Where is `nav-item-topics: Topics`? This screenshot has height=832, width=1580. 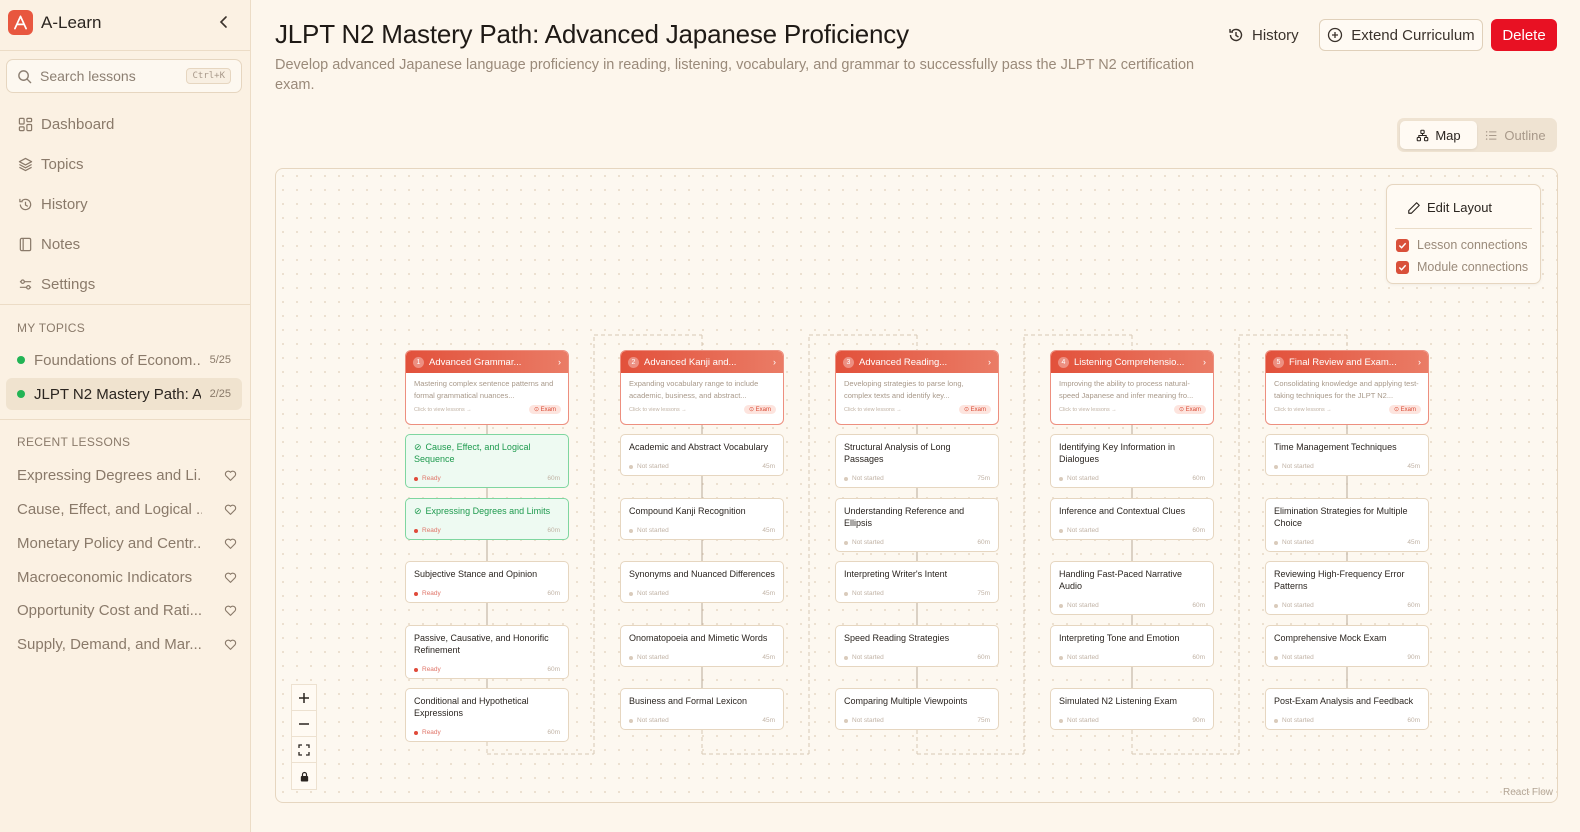
nav-item-topics: Topics is located at coordinates (125, 164).